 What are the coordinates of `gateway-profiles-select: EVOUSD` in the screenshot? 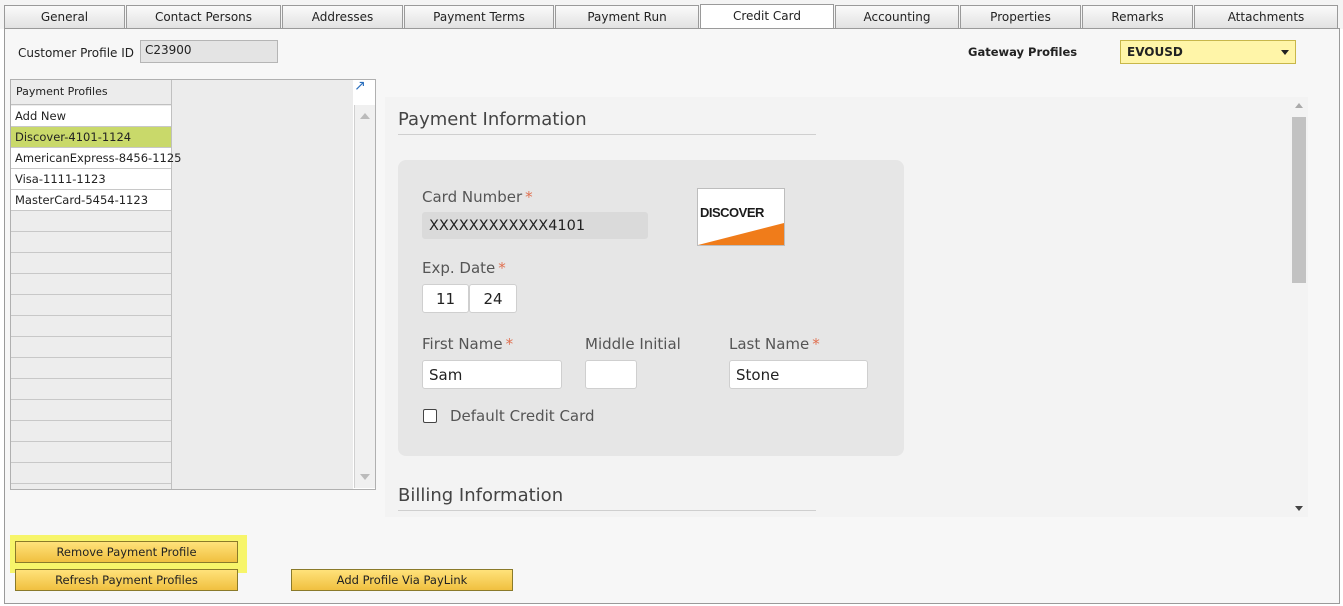 It's located at (1208, 52).